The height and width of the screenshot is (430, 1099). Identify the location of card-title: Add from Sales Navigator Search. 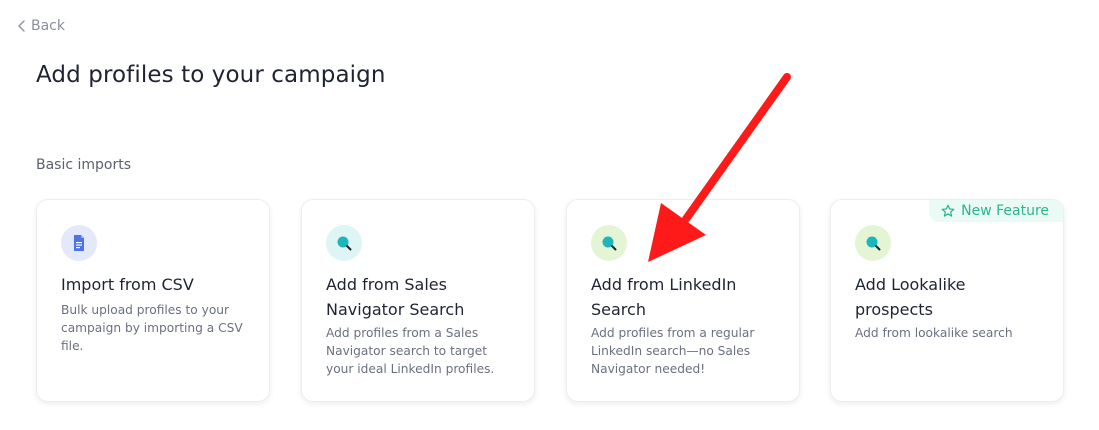
(395, 297).